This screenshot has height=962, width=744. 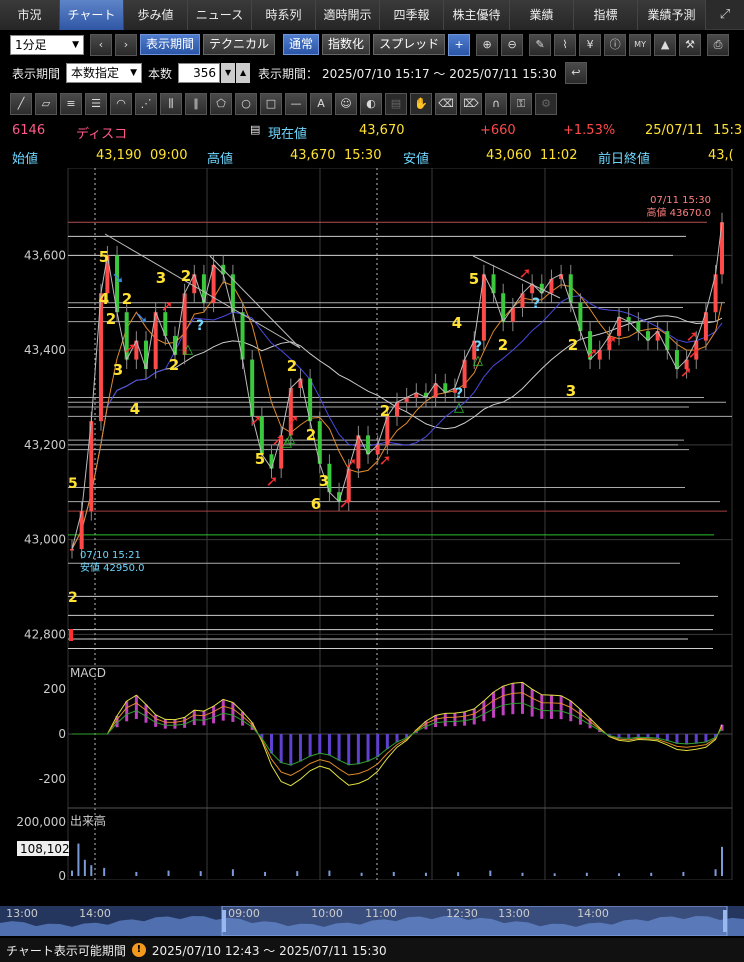 What do you see at coordinates (540, 45) in the screenshot?
I see `pen-icon: ✎` at bounding box center [540, 45].